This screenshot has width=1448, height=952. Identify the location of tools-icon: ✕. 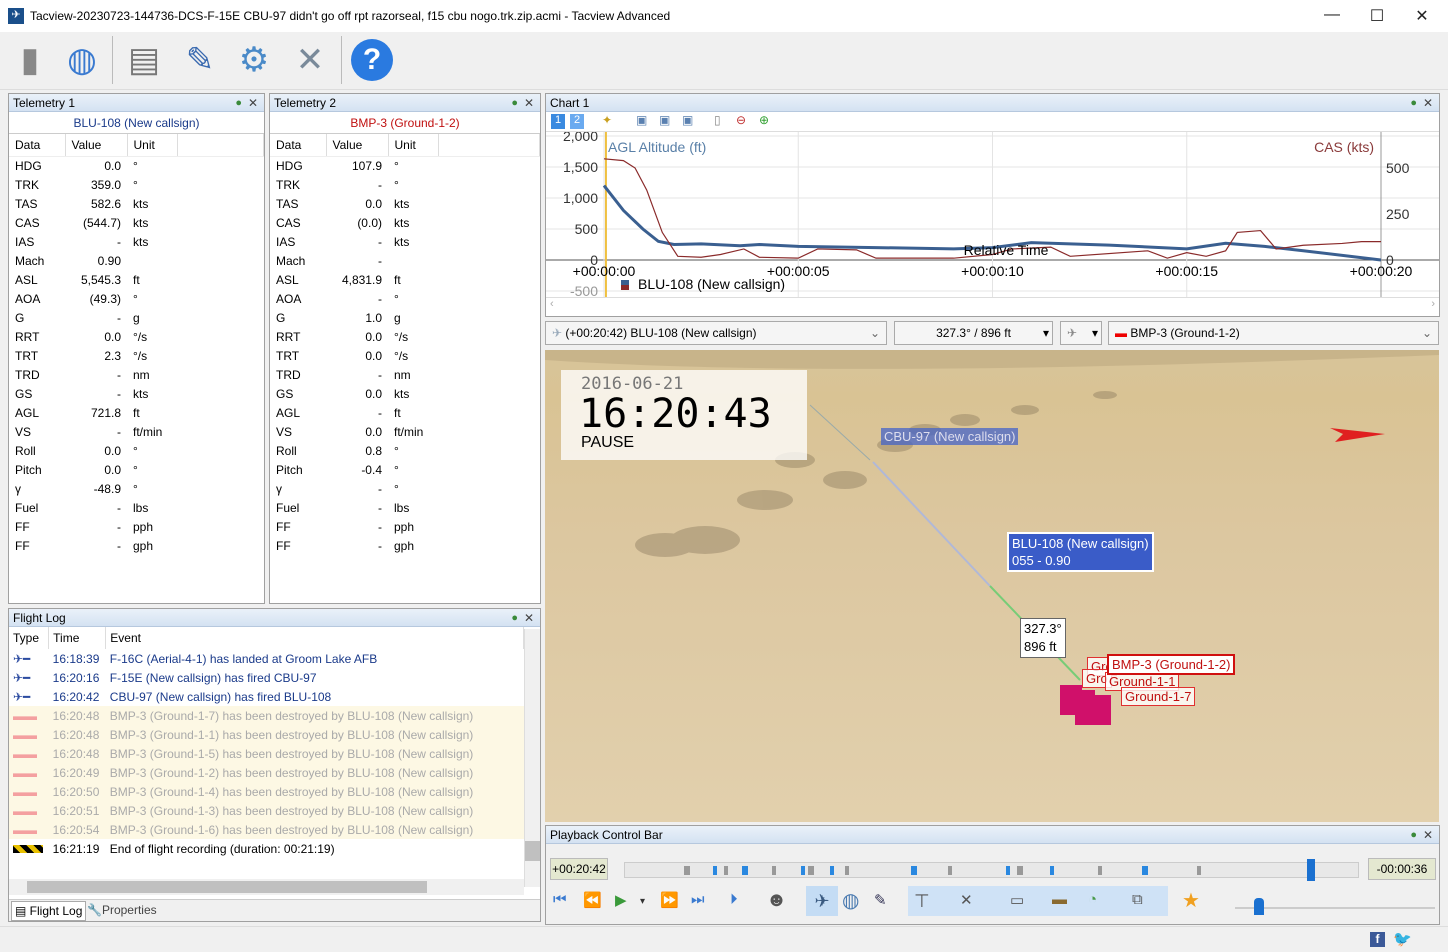
(310, 60).